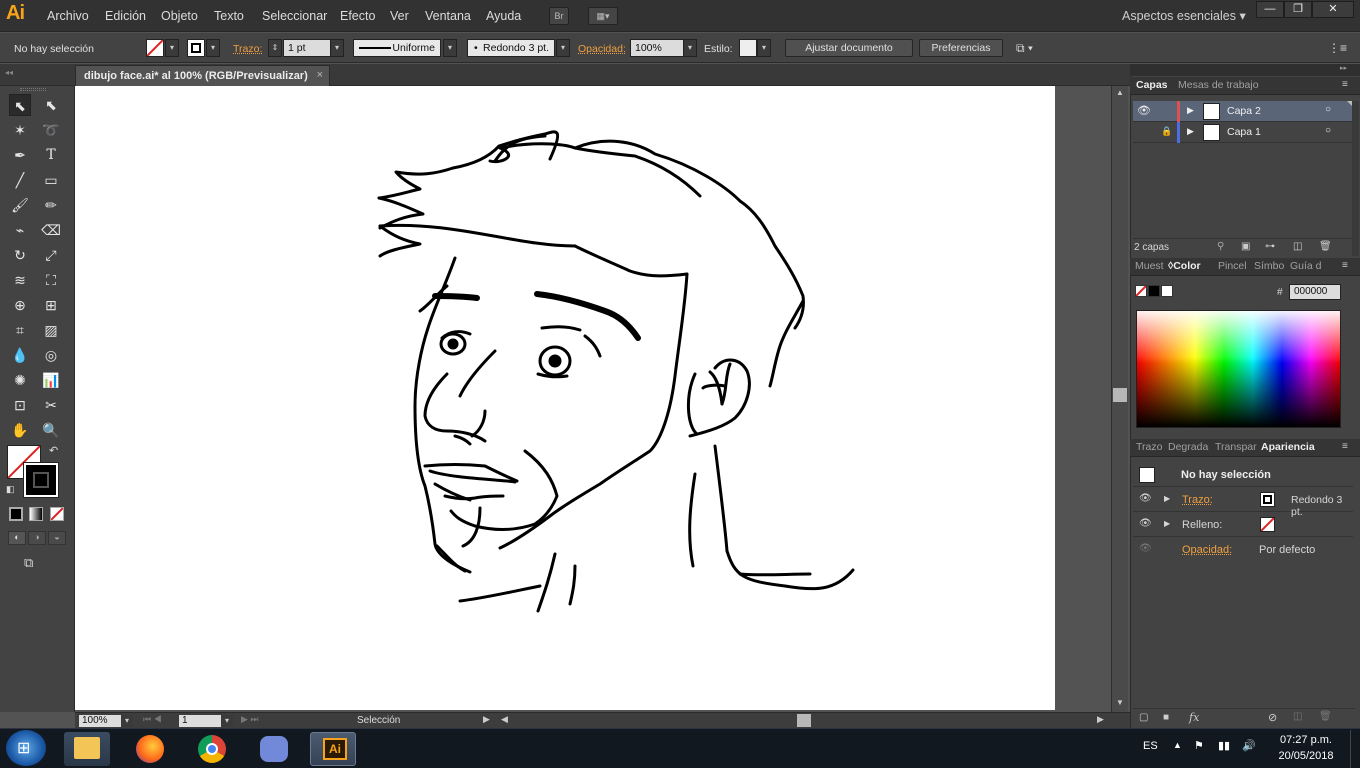  Describe the element at coordinates (504, 719) in the screenshot. I see `scroll-left-icon: ◀` at that location.